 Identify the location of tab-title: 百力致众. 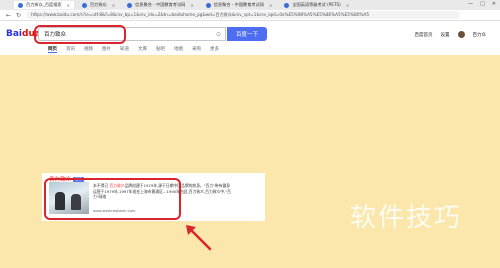
(98, 4).